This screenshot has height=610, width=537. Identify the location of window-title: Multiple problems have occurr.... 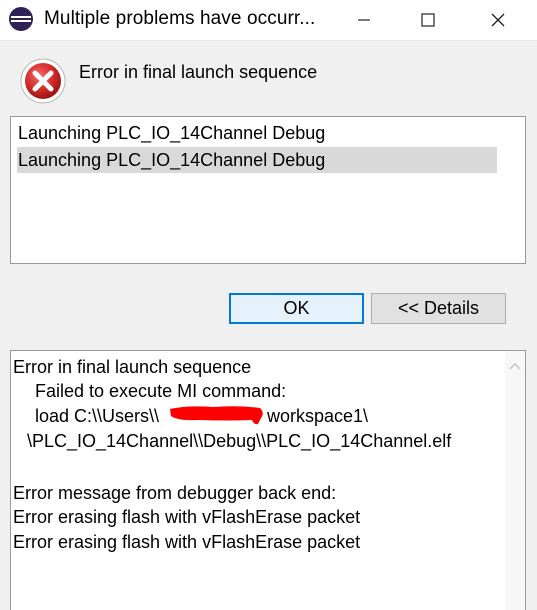
(180, 18).